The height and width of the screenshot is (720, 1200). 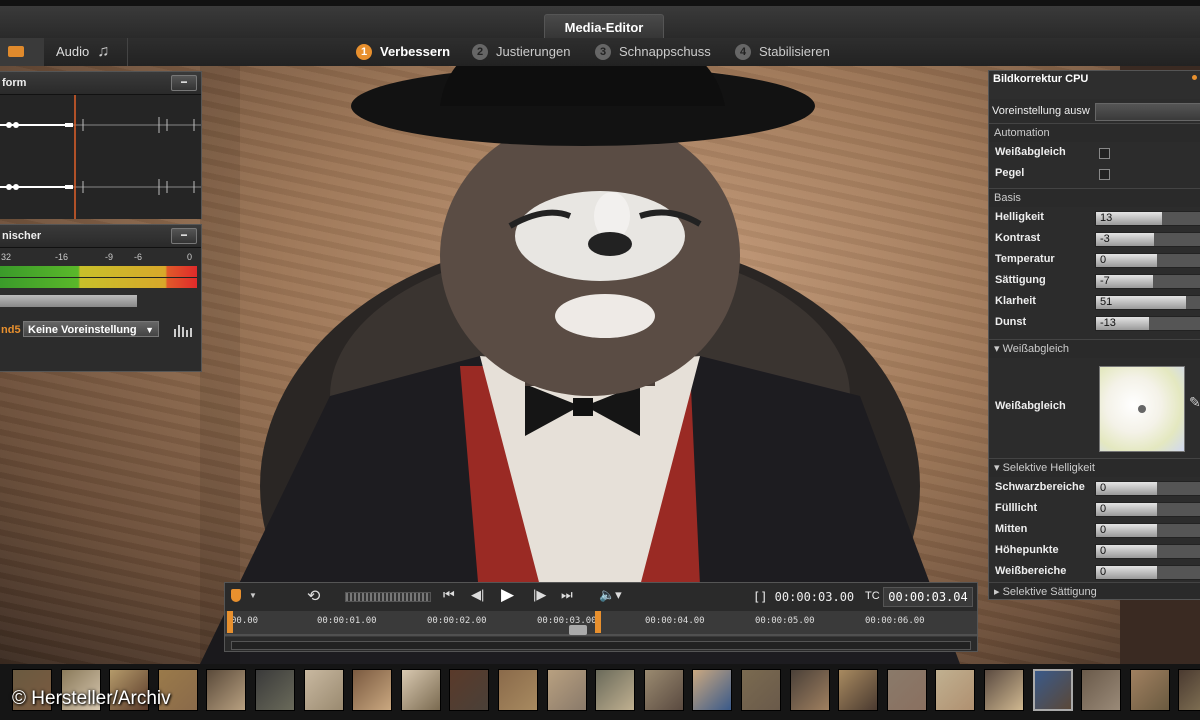 What do you see at coordinates (1011, 529) in the screenshot?
I see `slider-label: Mitten` at bounding box center [1011, 529].